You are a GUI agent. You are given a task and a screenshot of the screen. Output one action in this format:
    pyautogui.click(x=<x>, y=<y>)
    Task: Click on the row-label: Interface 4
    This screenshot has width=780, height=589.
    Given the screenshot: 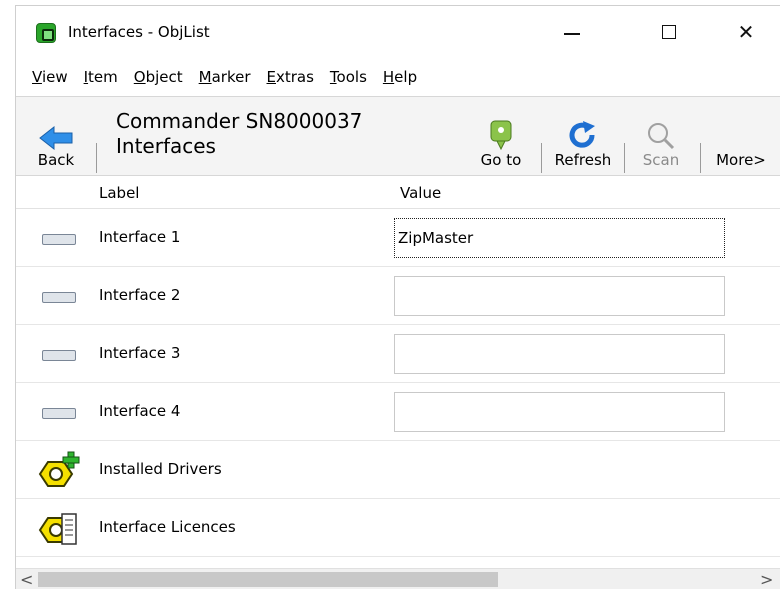 What is the action you would take?
    pyautogui.click(x=140, y=411)
    